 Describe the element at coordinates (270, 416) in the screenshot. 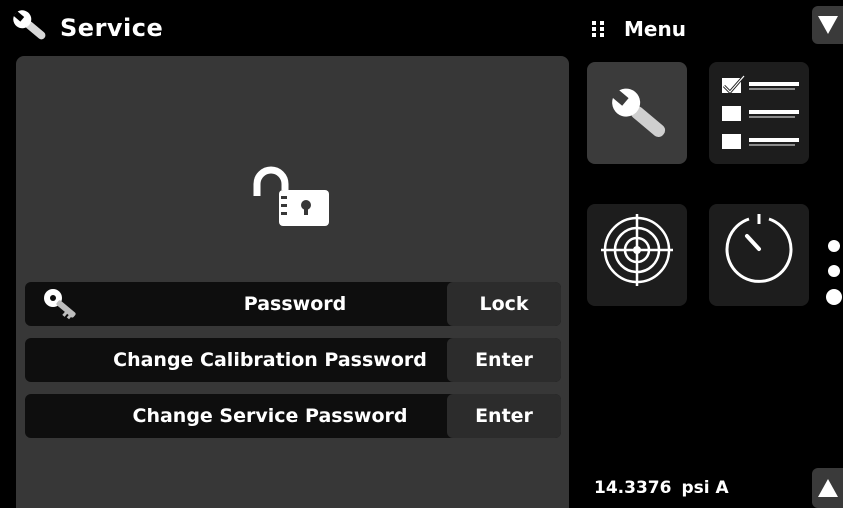

I see `change-service-password-label: Change Service Password` at that location.